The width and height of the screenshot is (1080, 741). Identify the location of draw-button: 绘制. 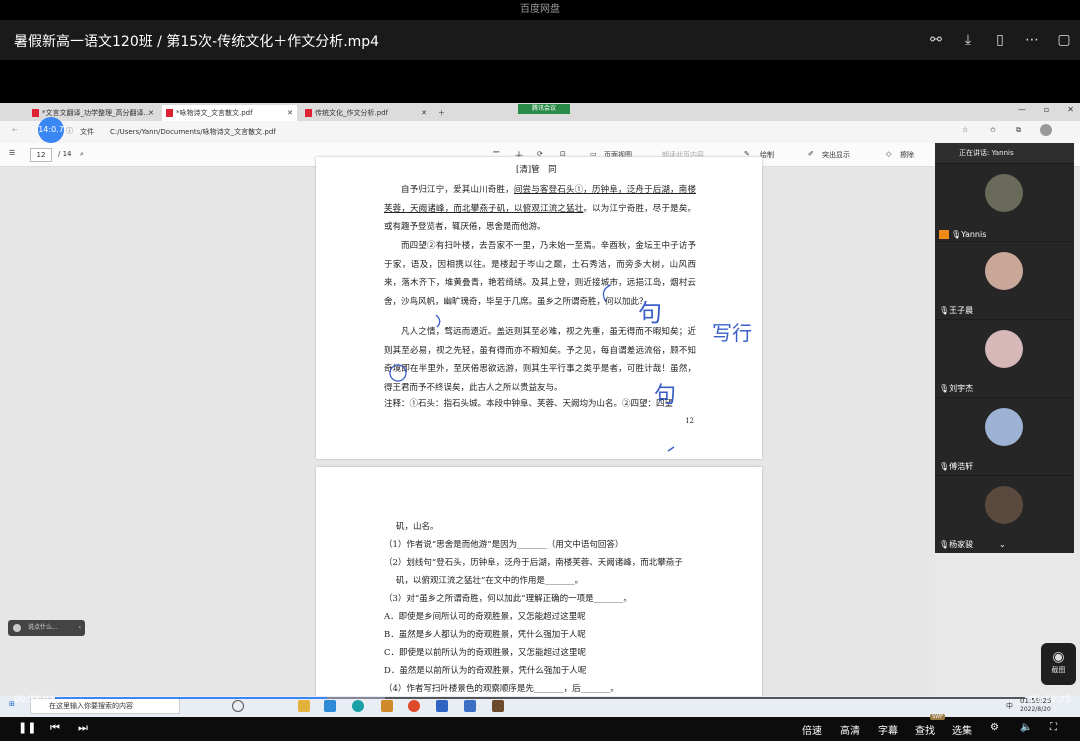
(767, 155).